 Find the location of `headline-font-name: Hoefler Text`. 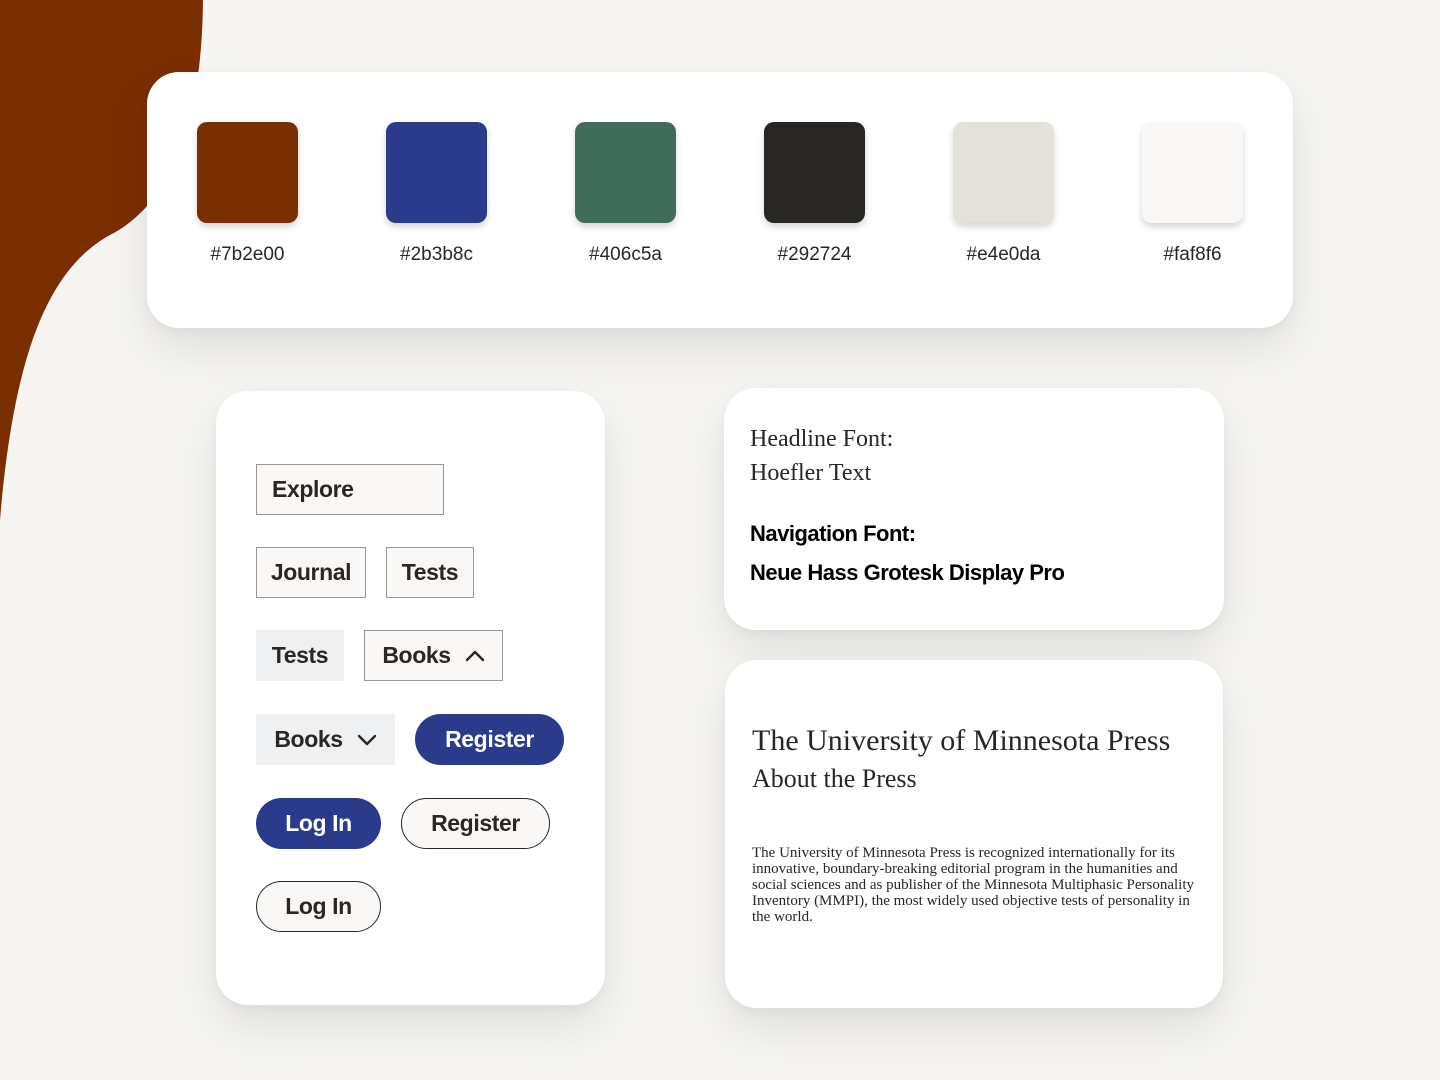

headline-font-name: Hoefler Text is located at coordinates (811, 473).